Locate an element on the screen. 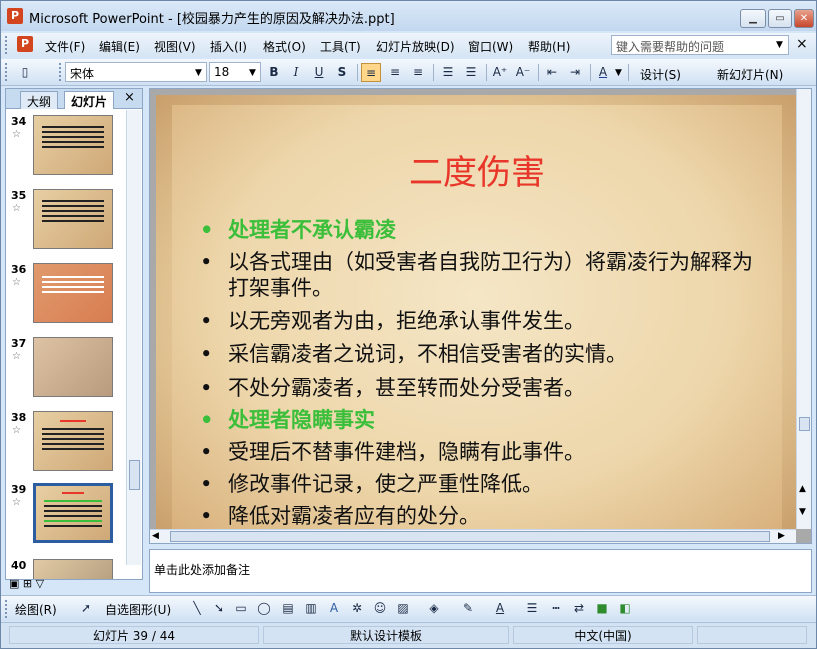 This screenshot has width=817, height=649. slide-sorter-icon: ⊞ is located at coordinates (27, 583).